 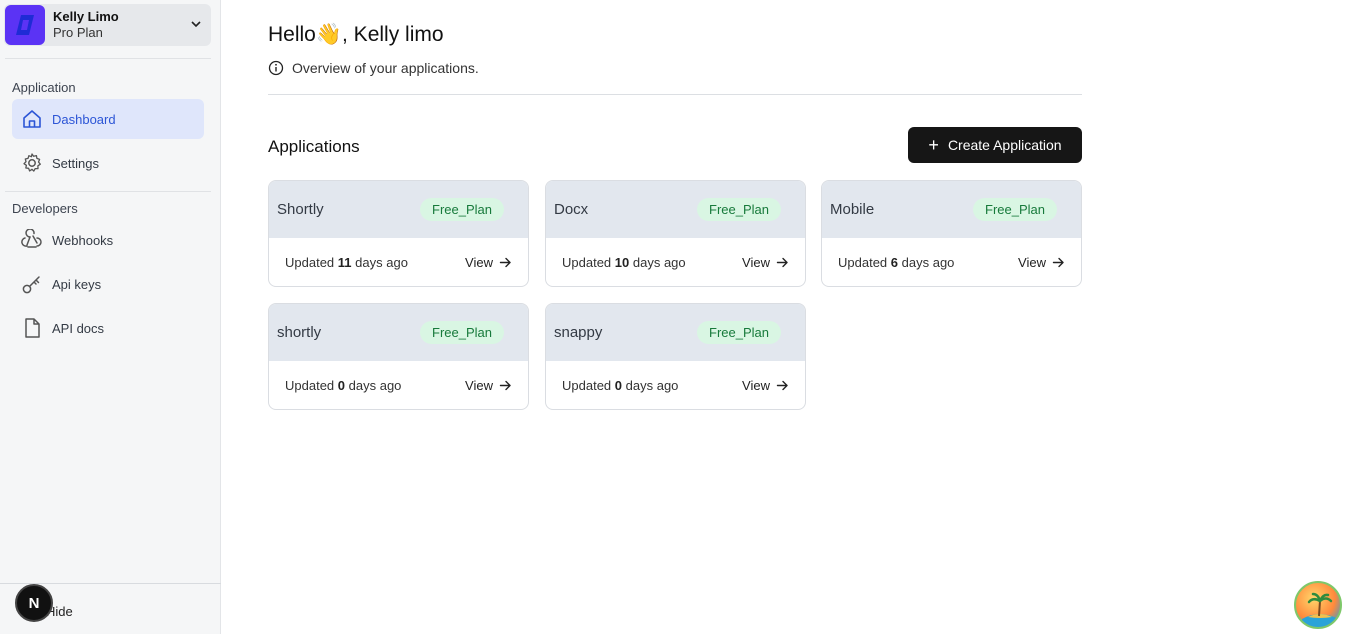 What do you see at coordinates (78, 328) in the screenshot?
I see `sidebar-item-label: API docs` at bounding box center [78, 328].